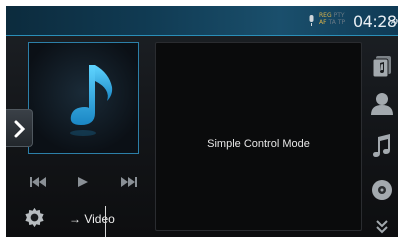 The image size is (401, 242). What do you see at coordinates (92, 219) in the screenshot?
I see `video-link: → Video` at bounding box center [92, 219].